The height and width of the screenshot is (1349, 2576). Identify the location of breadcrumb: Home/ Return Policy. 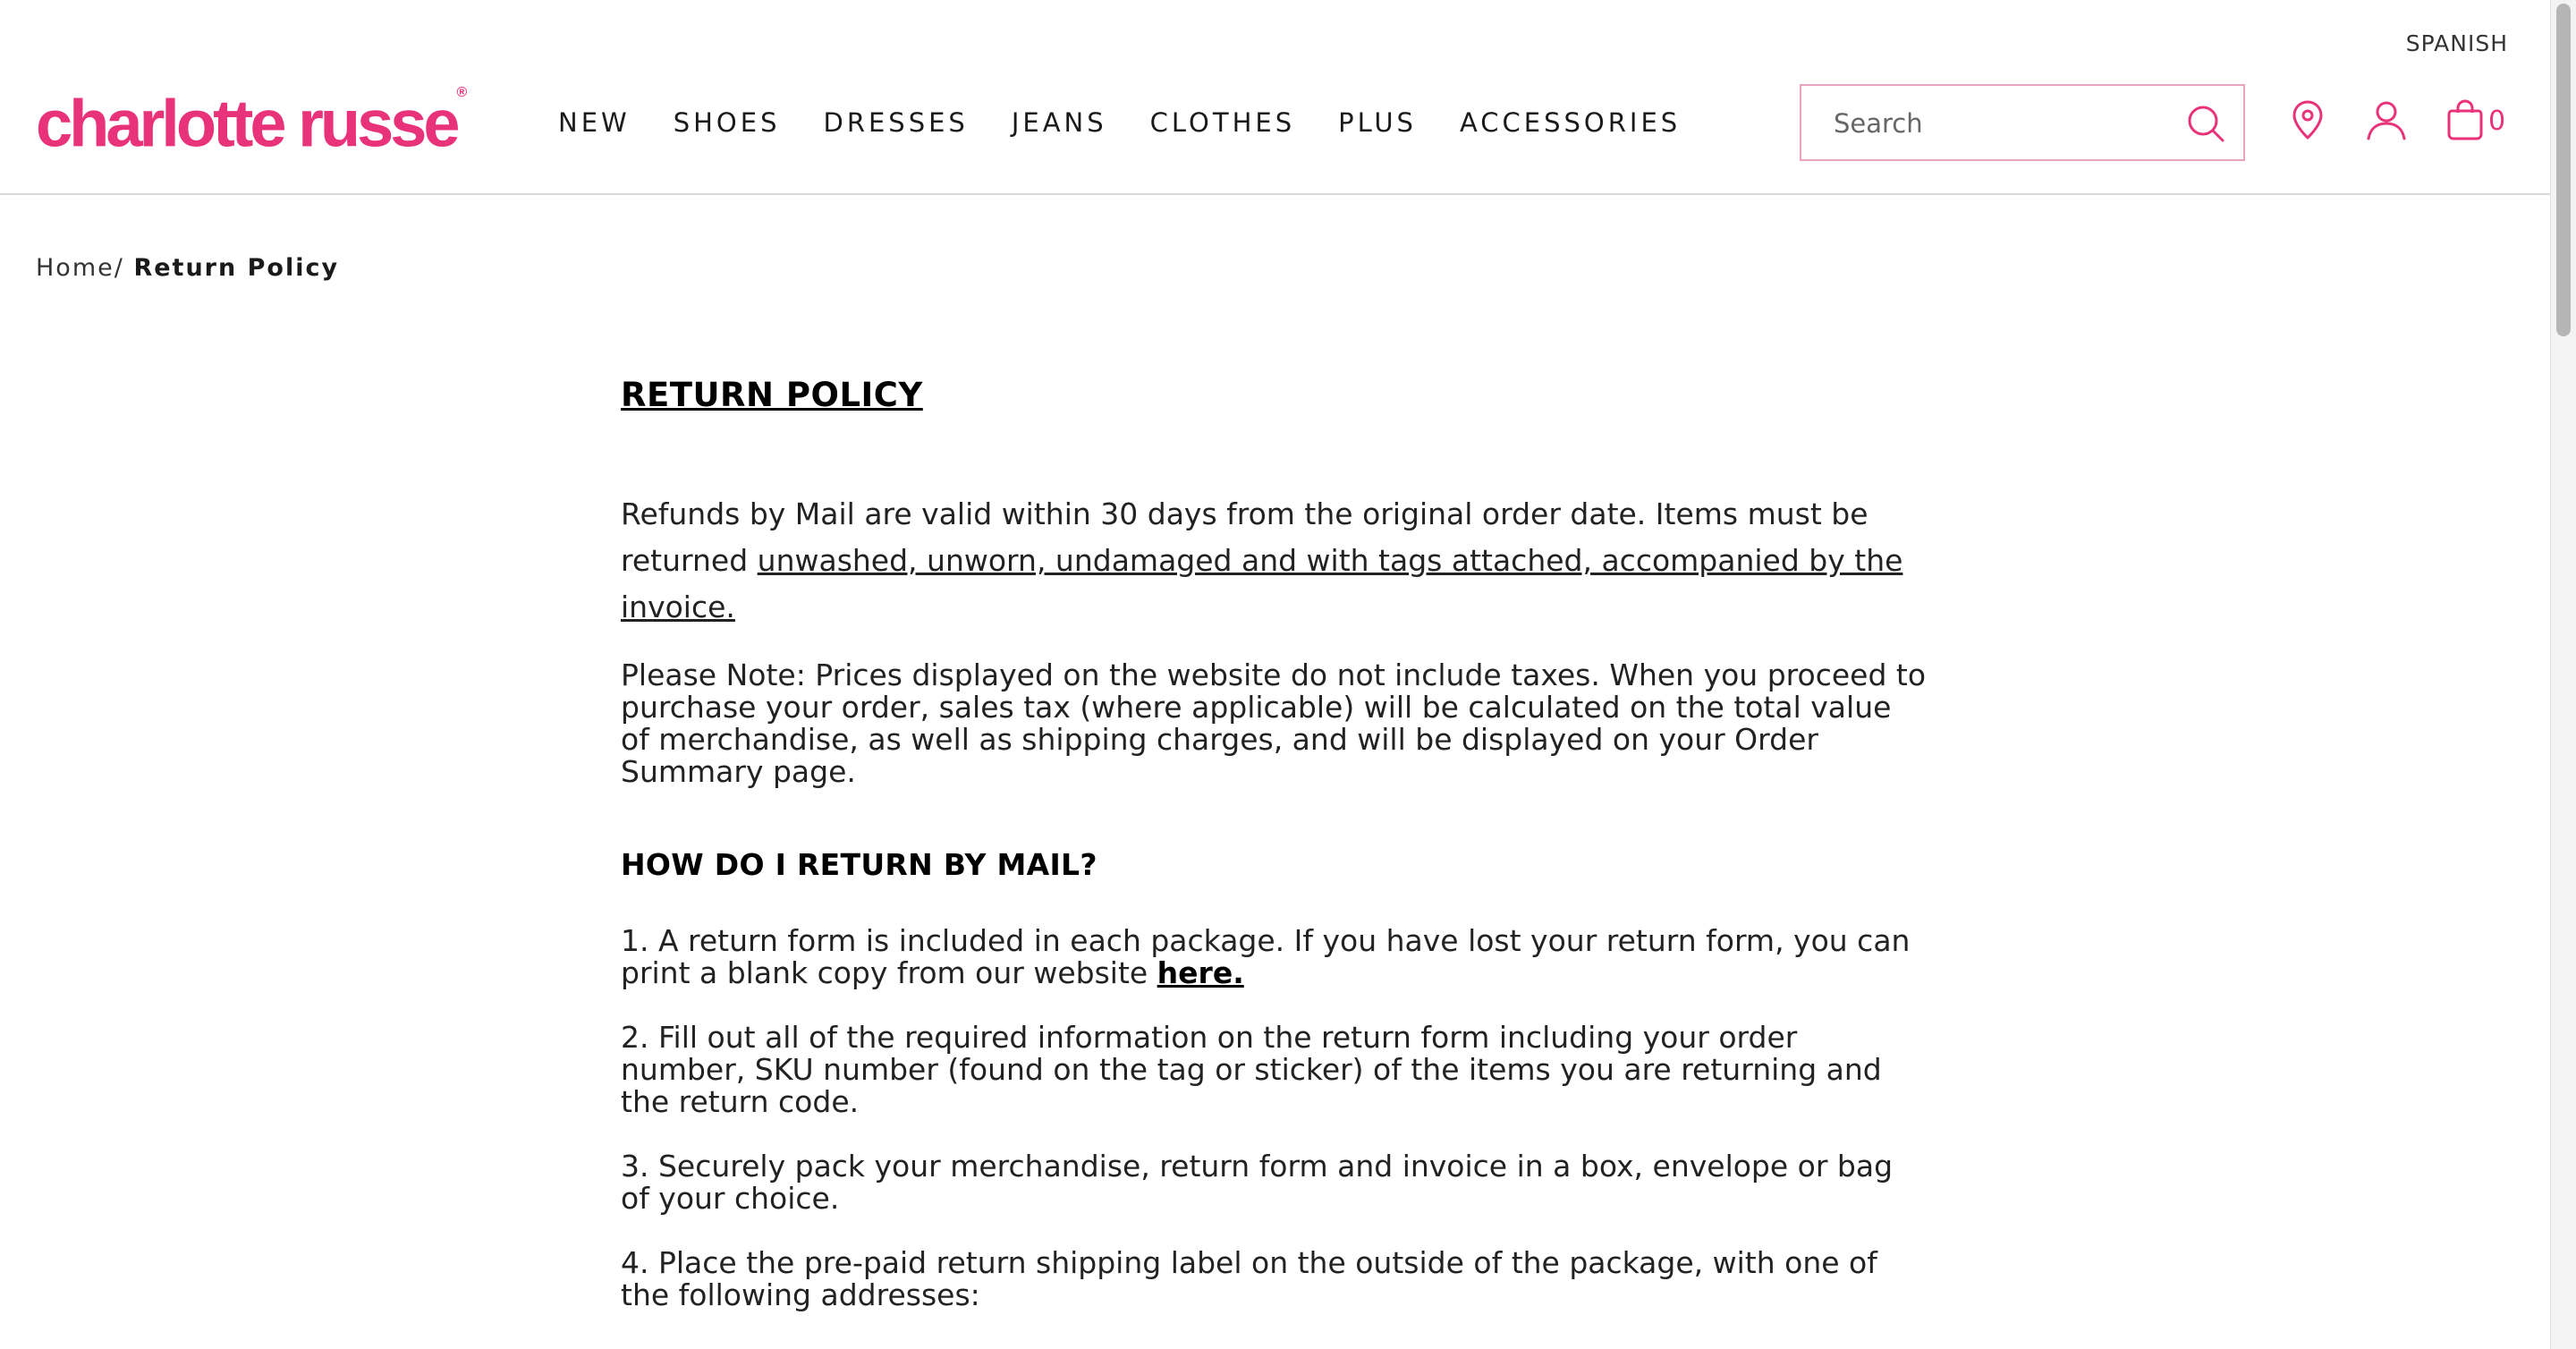
(187, 268).